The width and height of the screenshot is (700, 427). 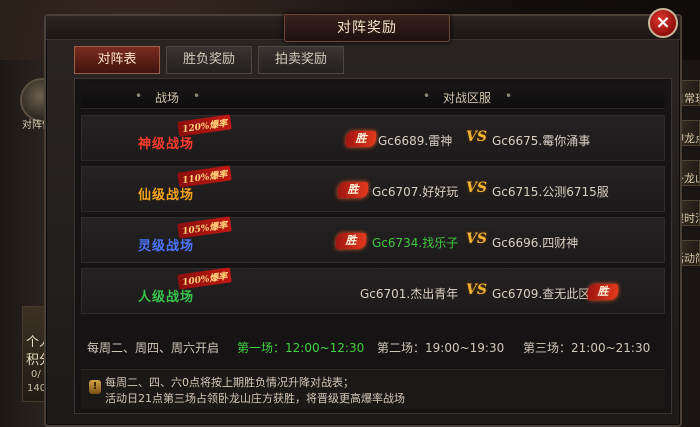 I want to click on window-title: 对阵奖励, so click(x=367, y=28).